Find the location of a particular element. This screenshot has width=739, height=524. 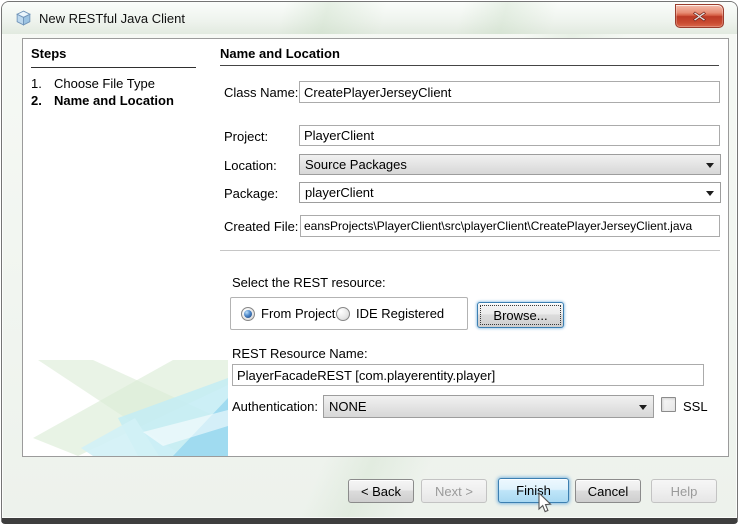

location-selected-value: Source Packages is located at coordinates (356, 164).